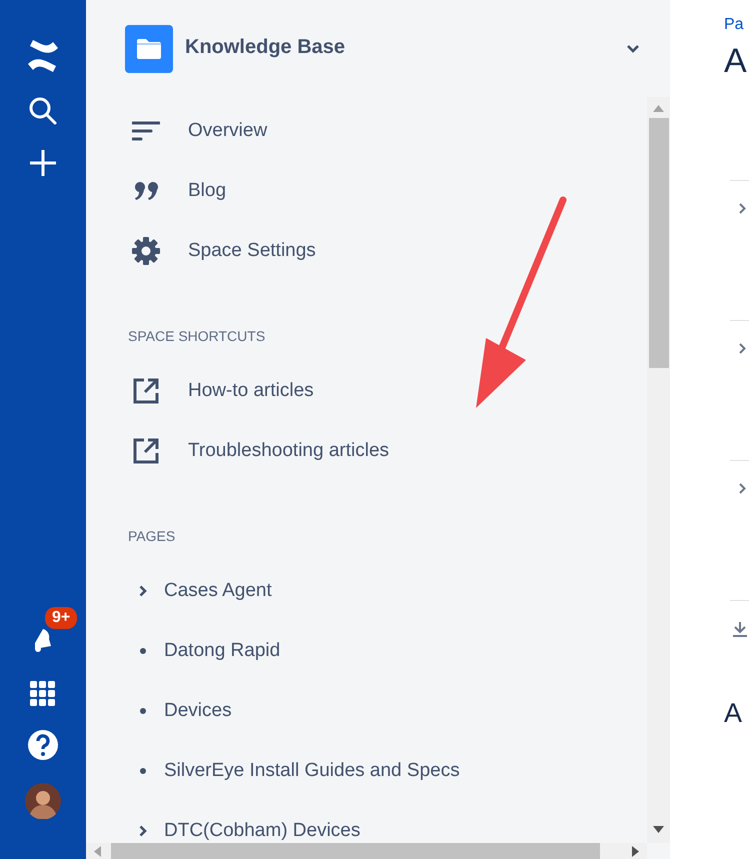 The height and width of the screenshot is (859, 749). What do you see at coordinates (146, 251) in the screenshot?
I see `settings-icon` at bounding box center [146, 251].